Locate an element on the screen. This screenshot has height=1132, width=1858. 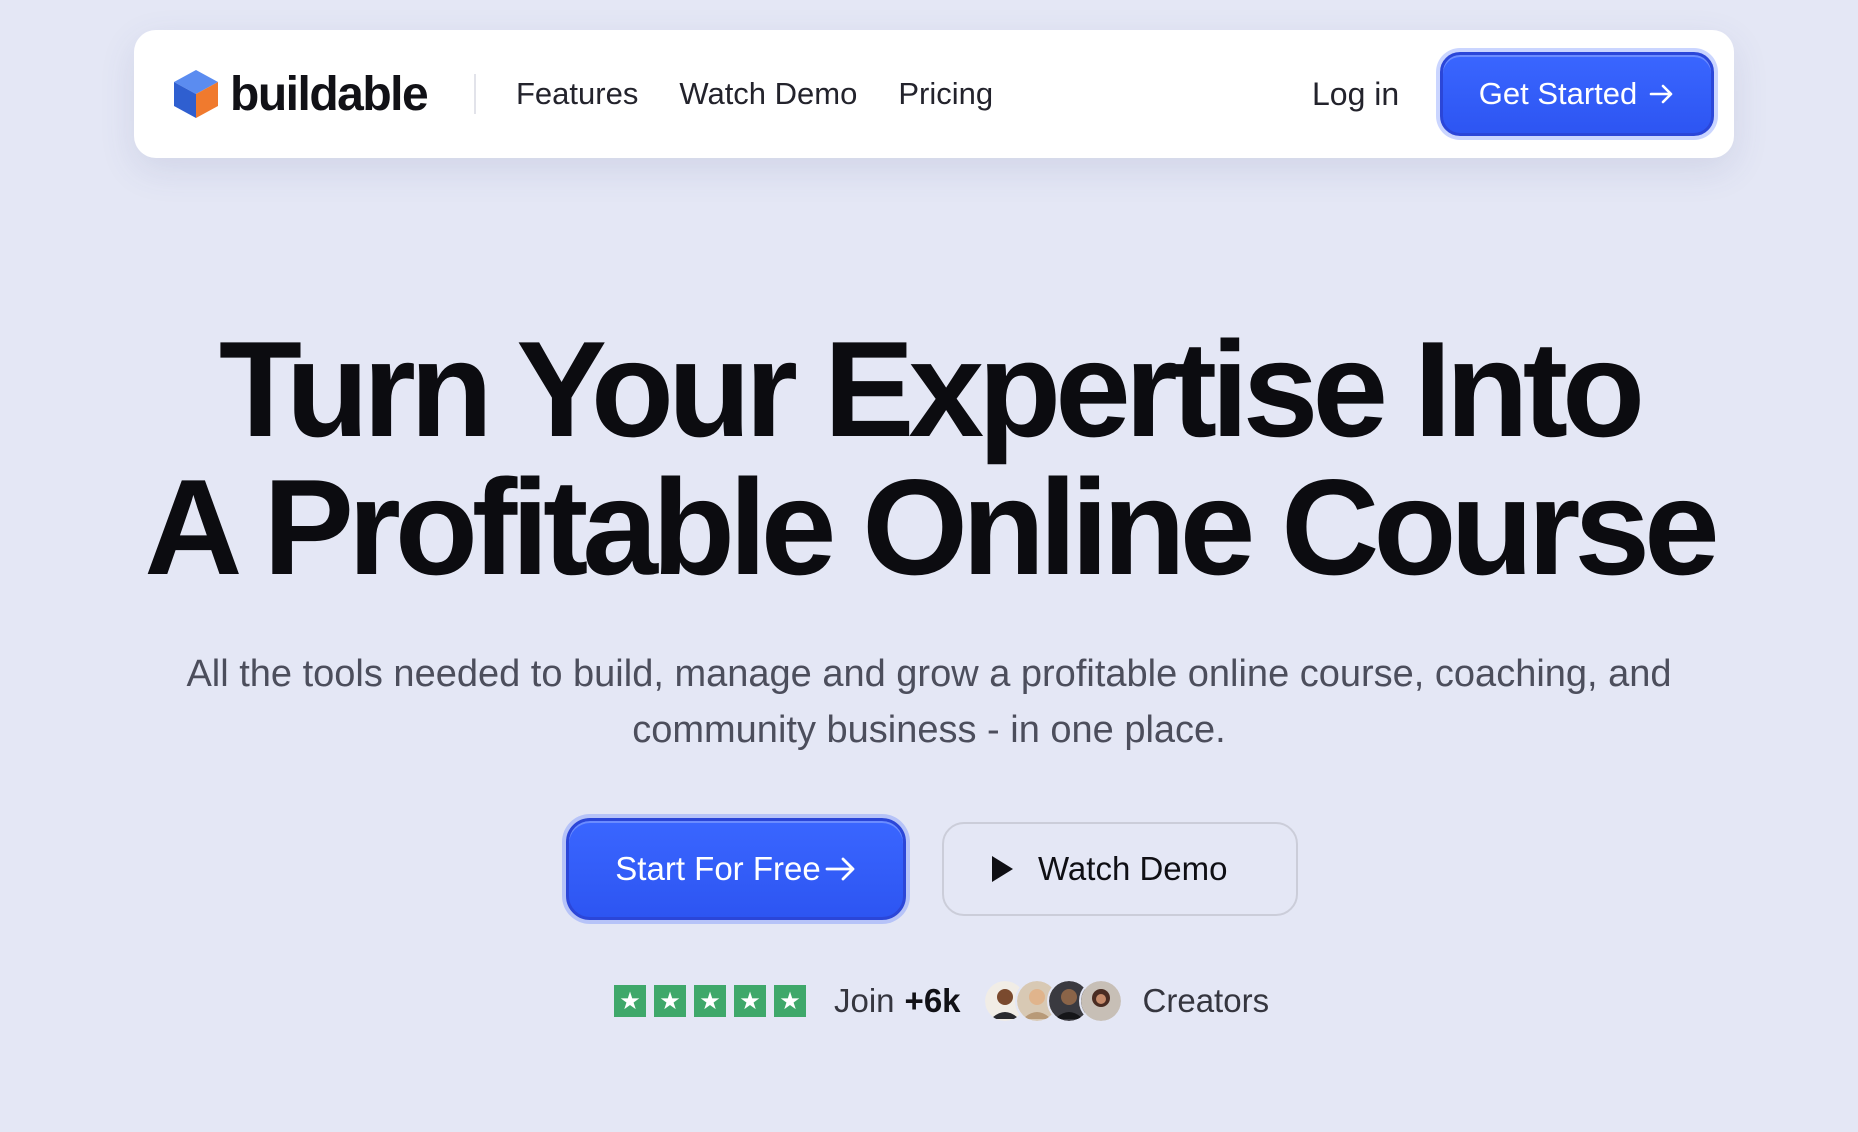
avatar is located at coordinates (1100, 1001).